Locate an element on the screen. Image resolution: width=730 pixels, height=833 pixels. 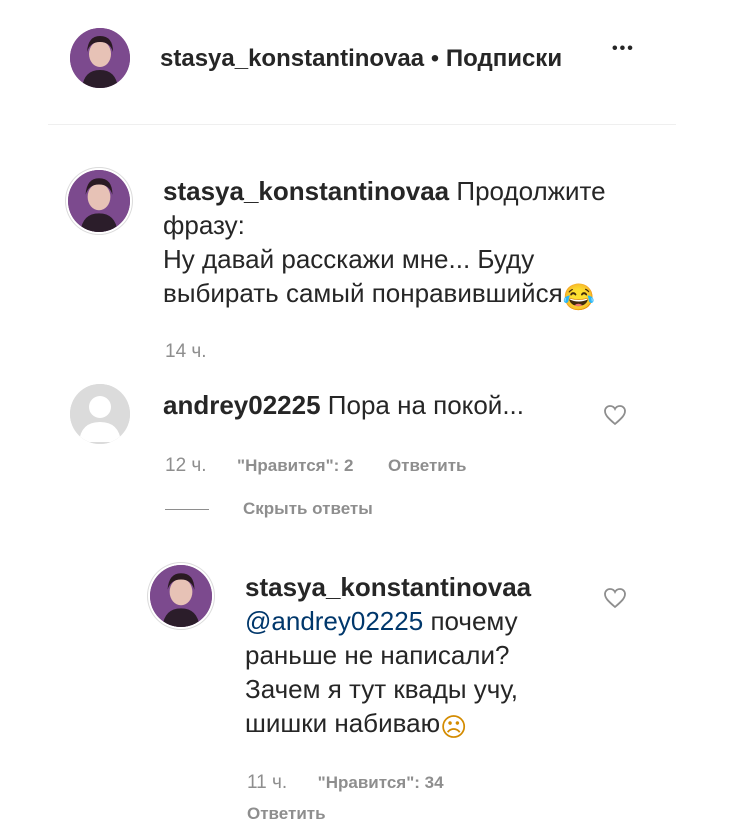
header-divider is located at coordinates (362, 124).